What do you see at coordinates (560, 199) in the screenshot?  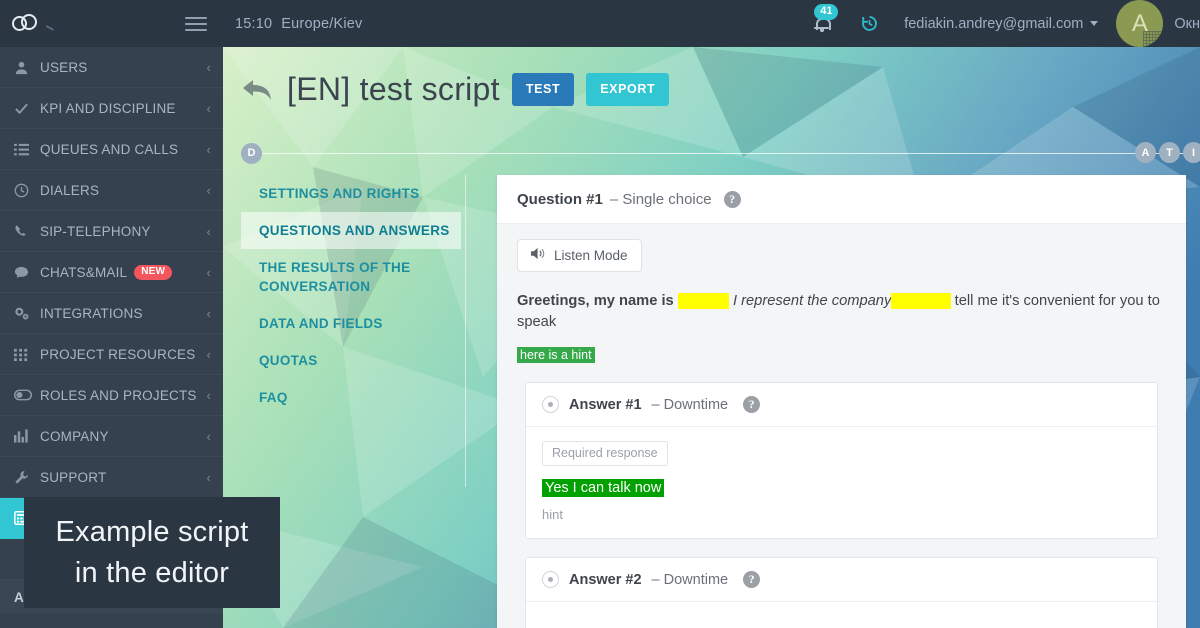 I see `question-title: Question #1` at bounding box center [560, 199].